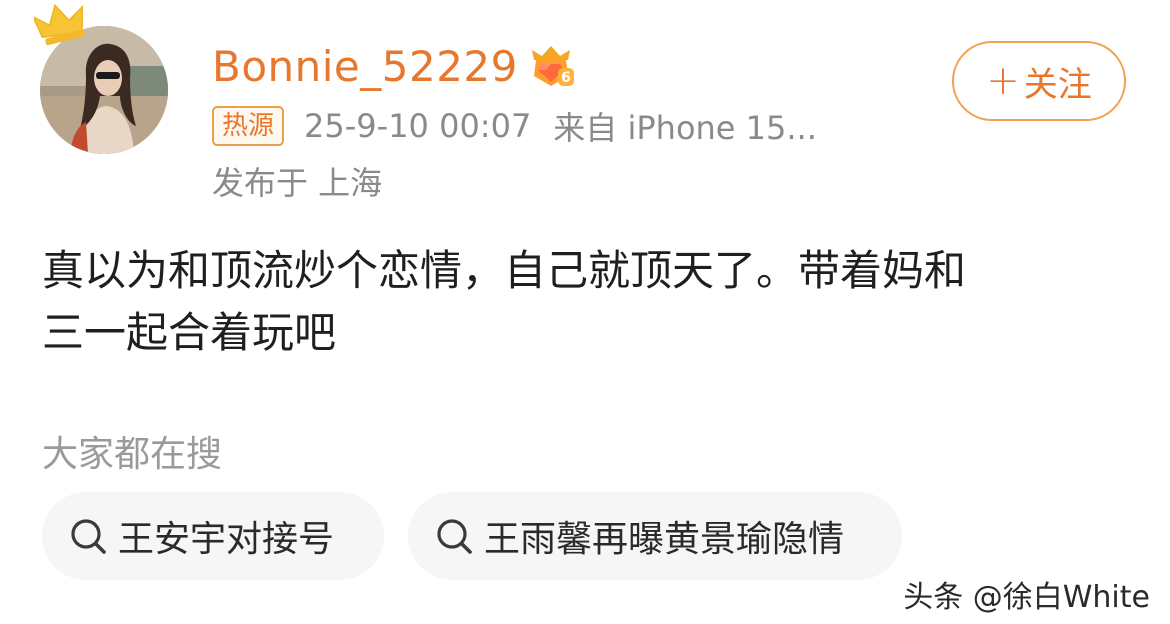 The image size is (1170, 624). I want to click on post-time: 25-9-10 00:07, so click(418, 126).